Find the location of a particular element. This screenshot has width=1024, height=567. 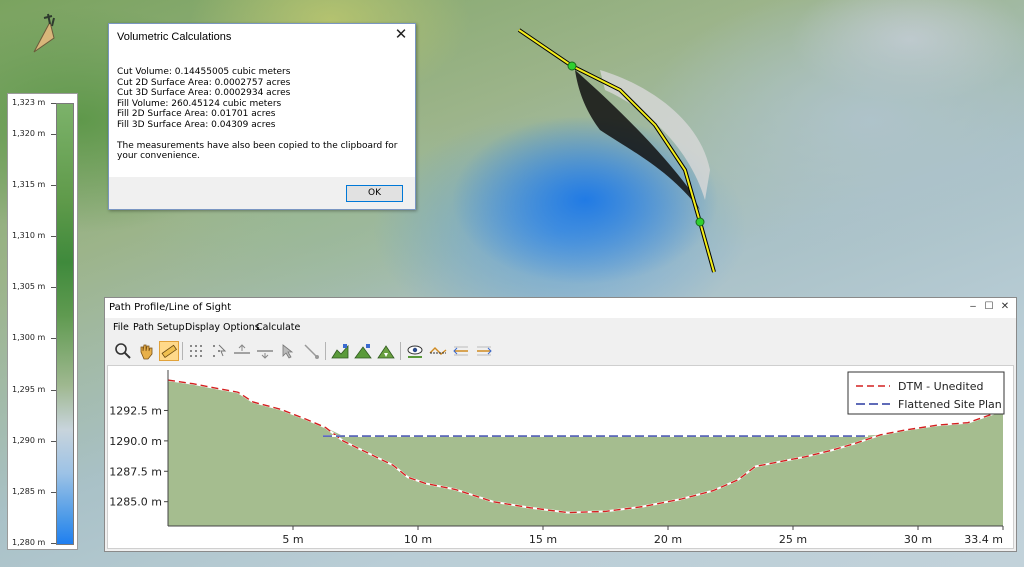

elevation-color-bar is located at coordinates (65, 324).